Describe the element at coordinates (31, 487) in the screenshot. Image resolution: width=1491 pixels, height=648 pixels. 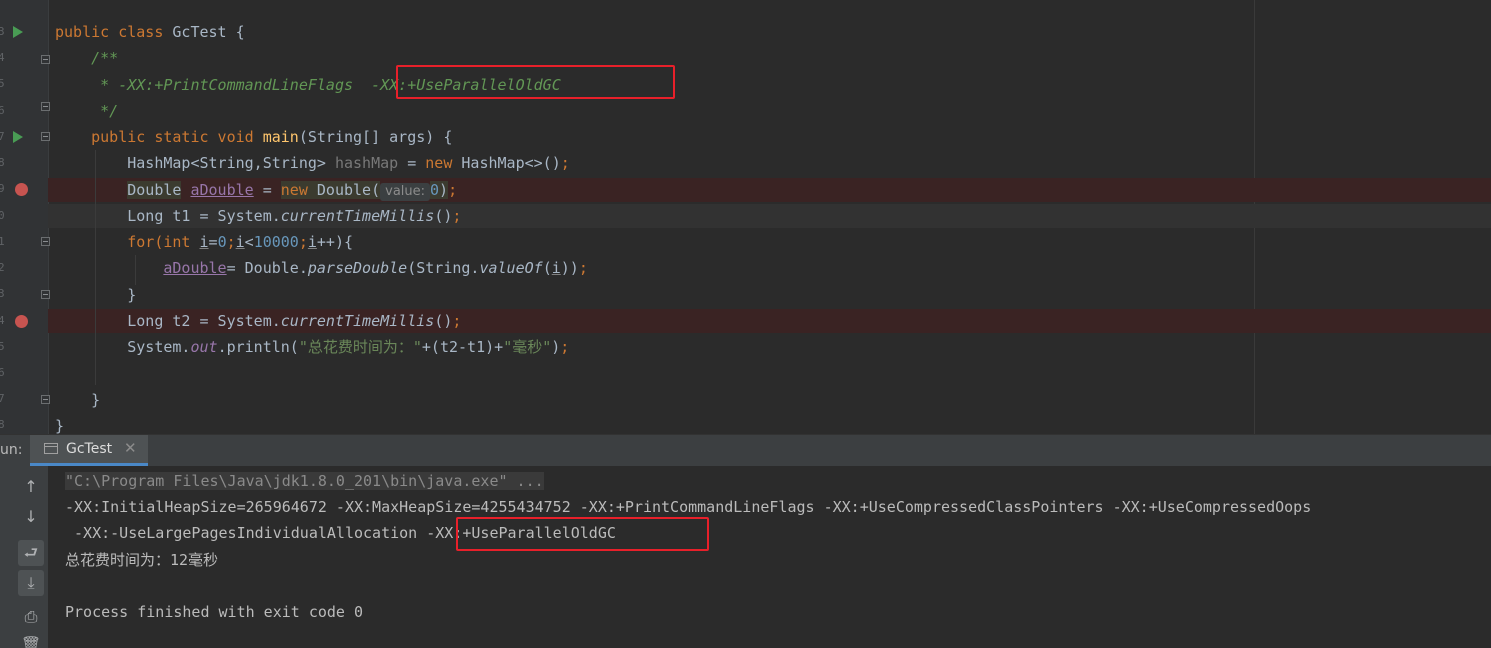
I see `up-arrow-icon: ↑` at that location.